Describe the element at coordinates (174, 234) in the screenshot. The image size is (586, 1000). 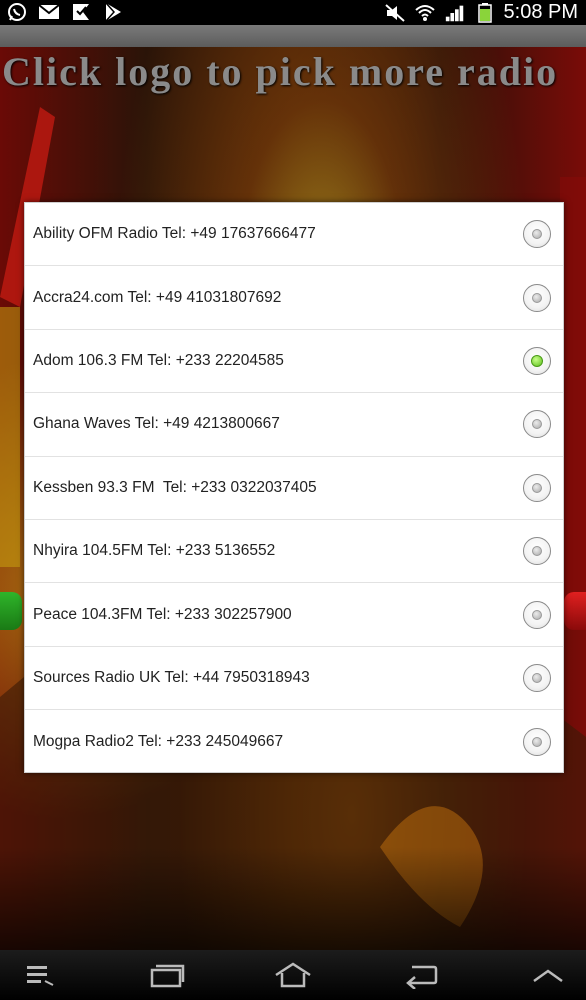
I see `station-label: Ability OFM Radio Tel: +49 17637666477` at that location.